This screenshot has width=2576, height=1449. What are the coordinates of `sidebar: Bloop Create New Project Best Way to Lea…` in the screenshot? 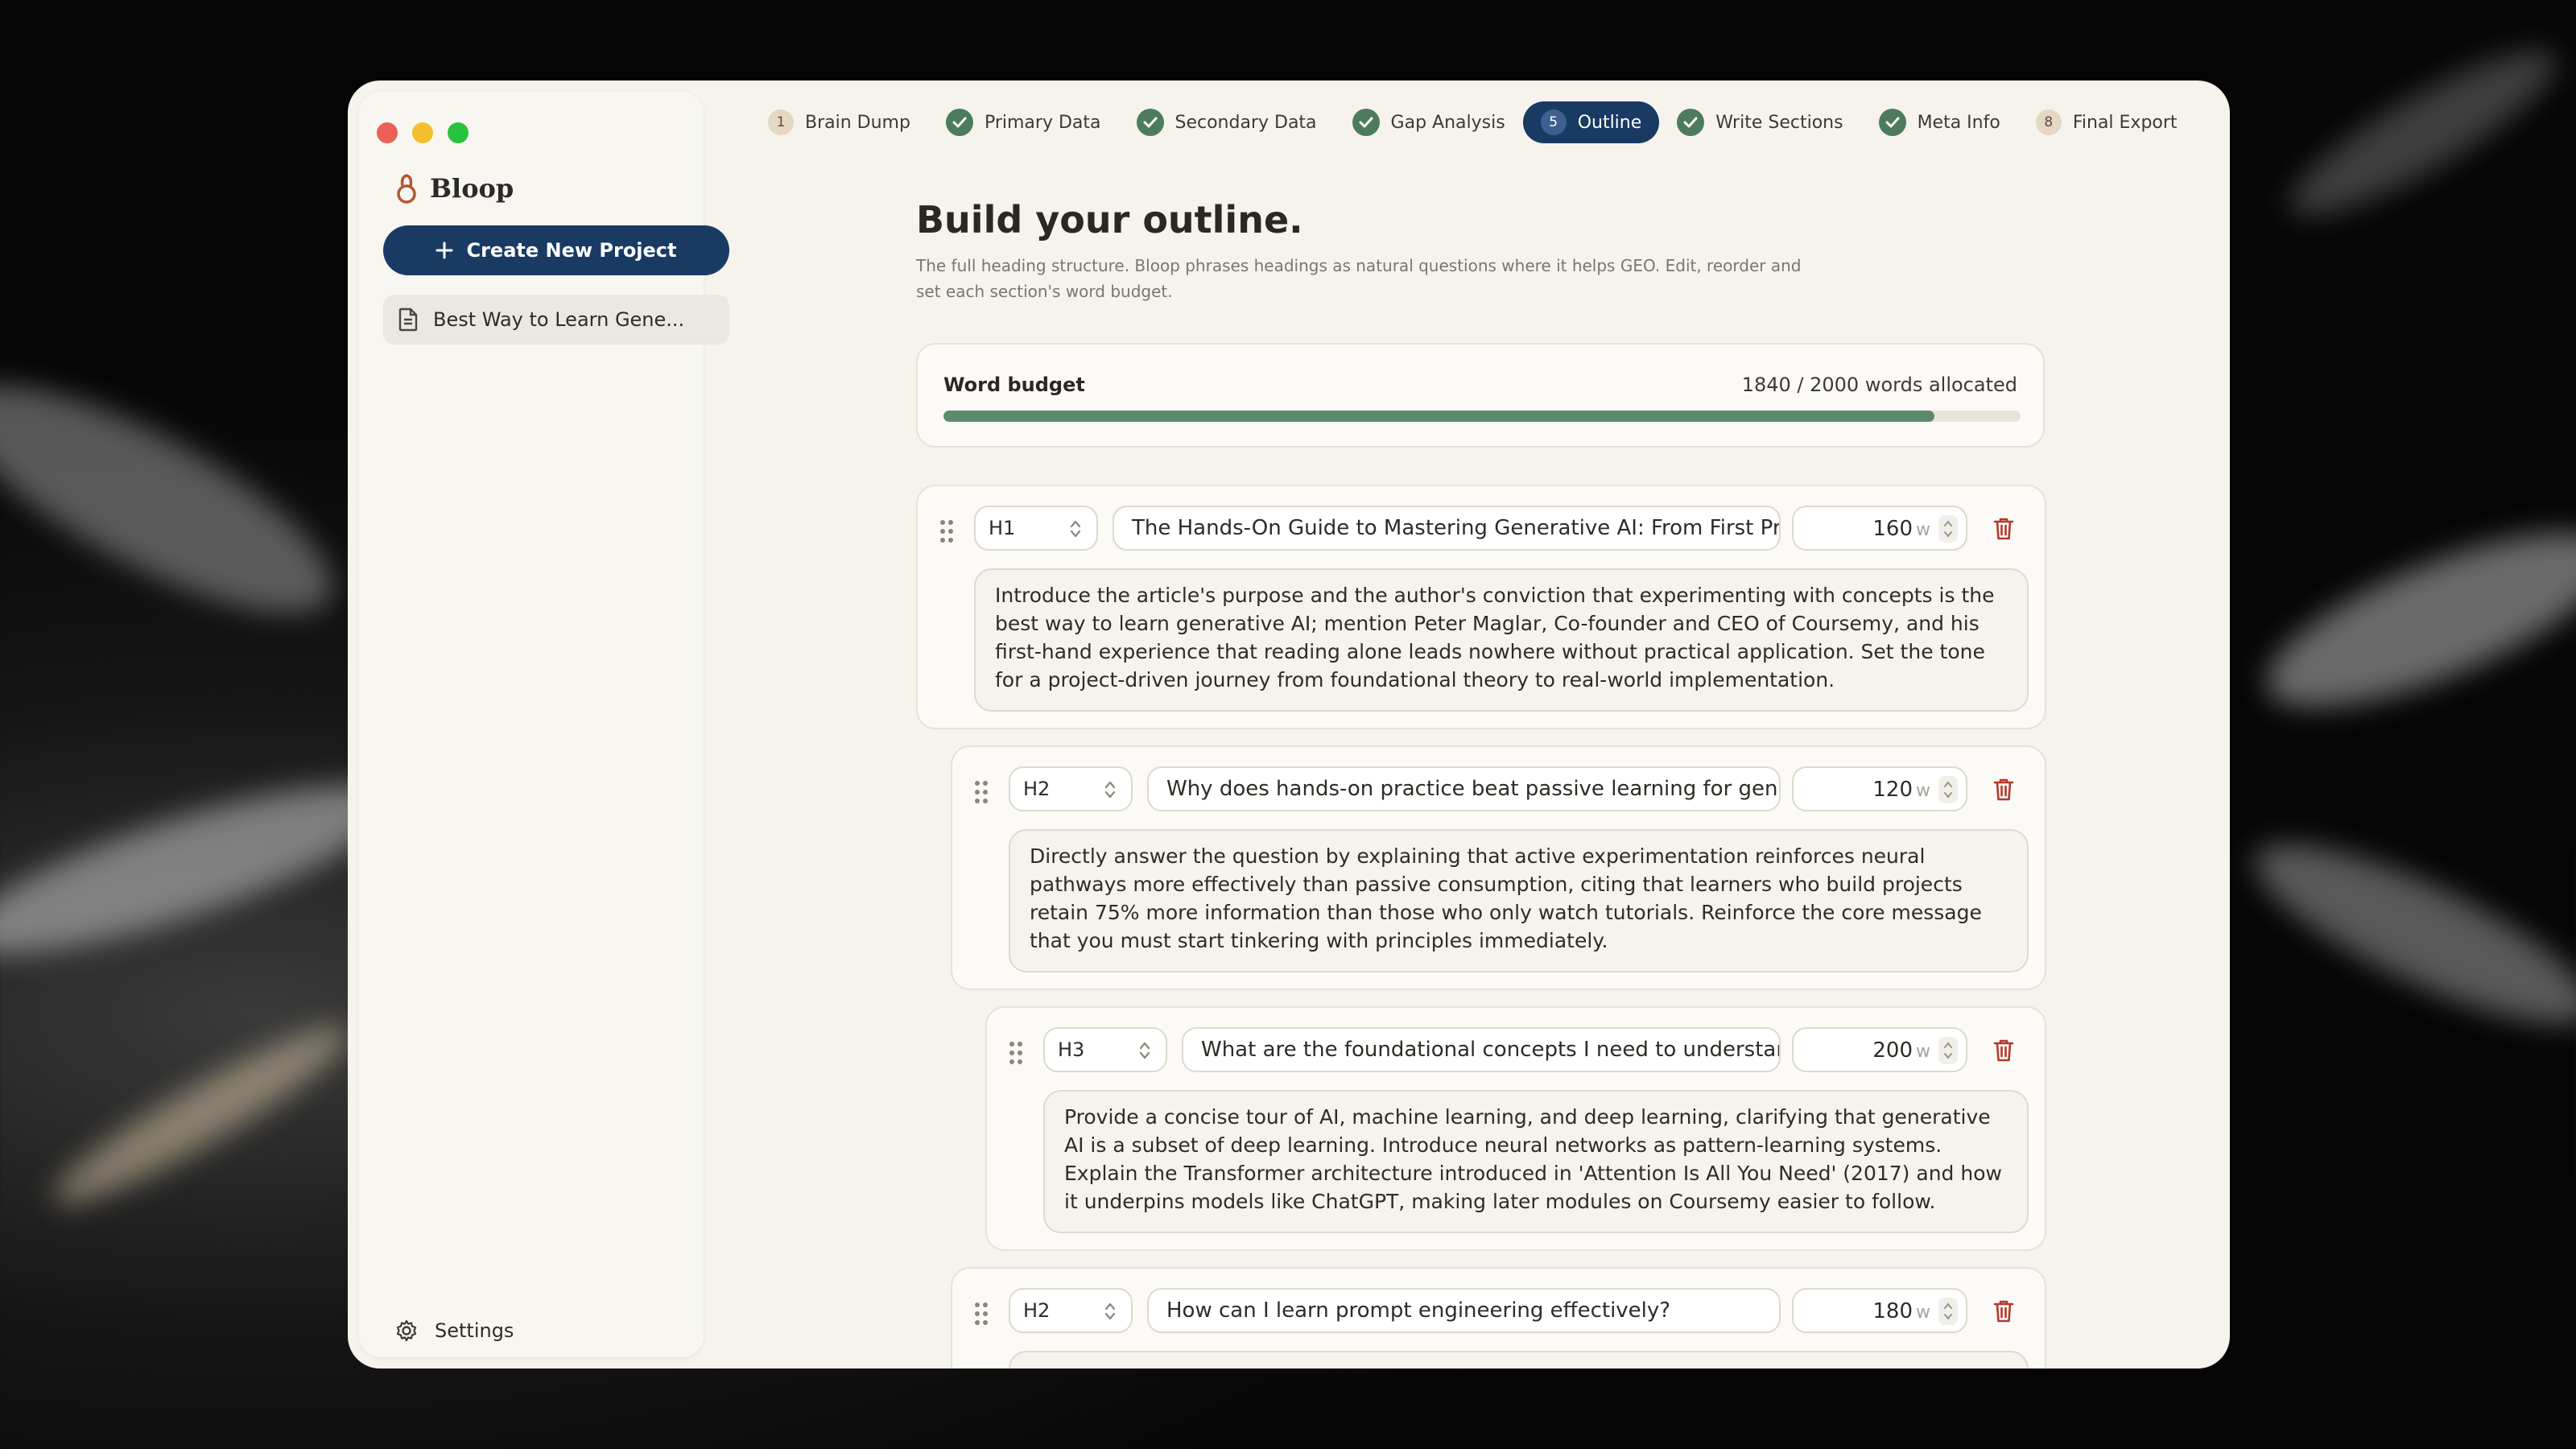 It's located at (544, 724).